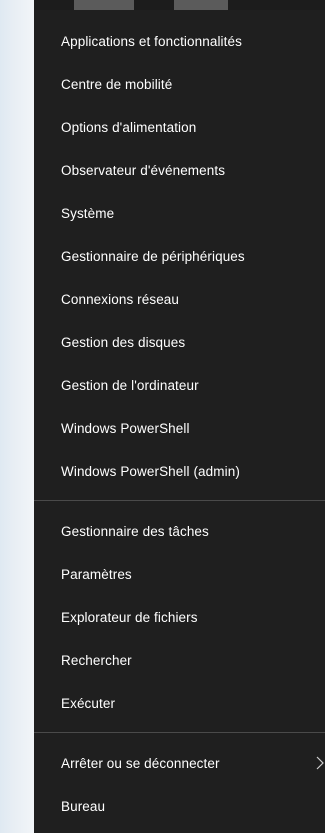 This screenshot has width=325, height=833. I want to click on menu-item-powershell: Windows PowerShell, so click(179, 428).